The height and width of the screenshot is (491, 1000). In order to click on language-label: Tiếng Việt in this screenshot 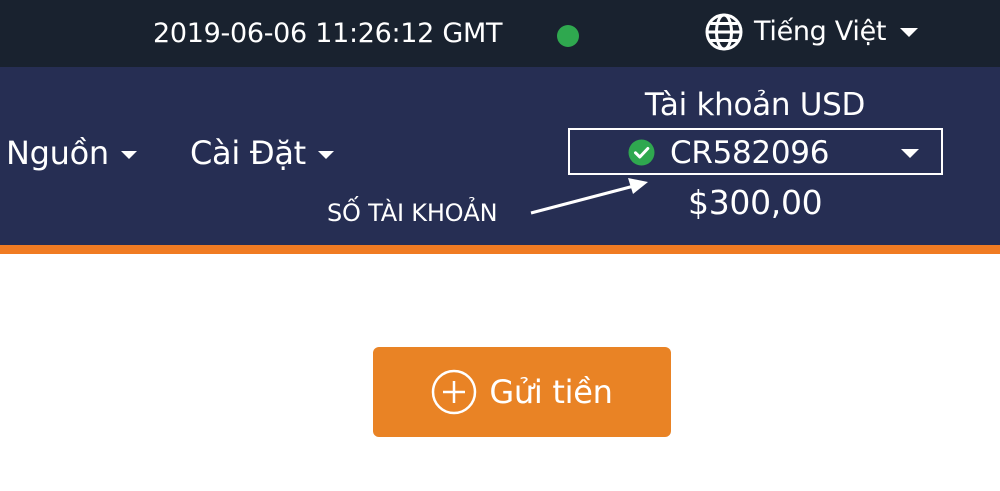, I will do `click(820, 31)`.